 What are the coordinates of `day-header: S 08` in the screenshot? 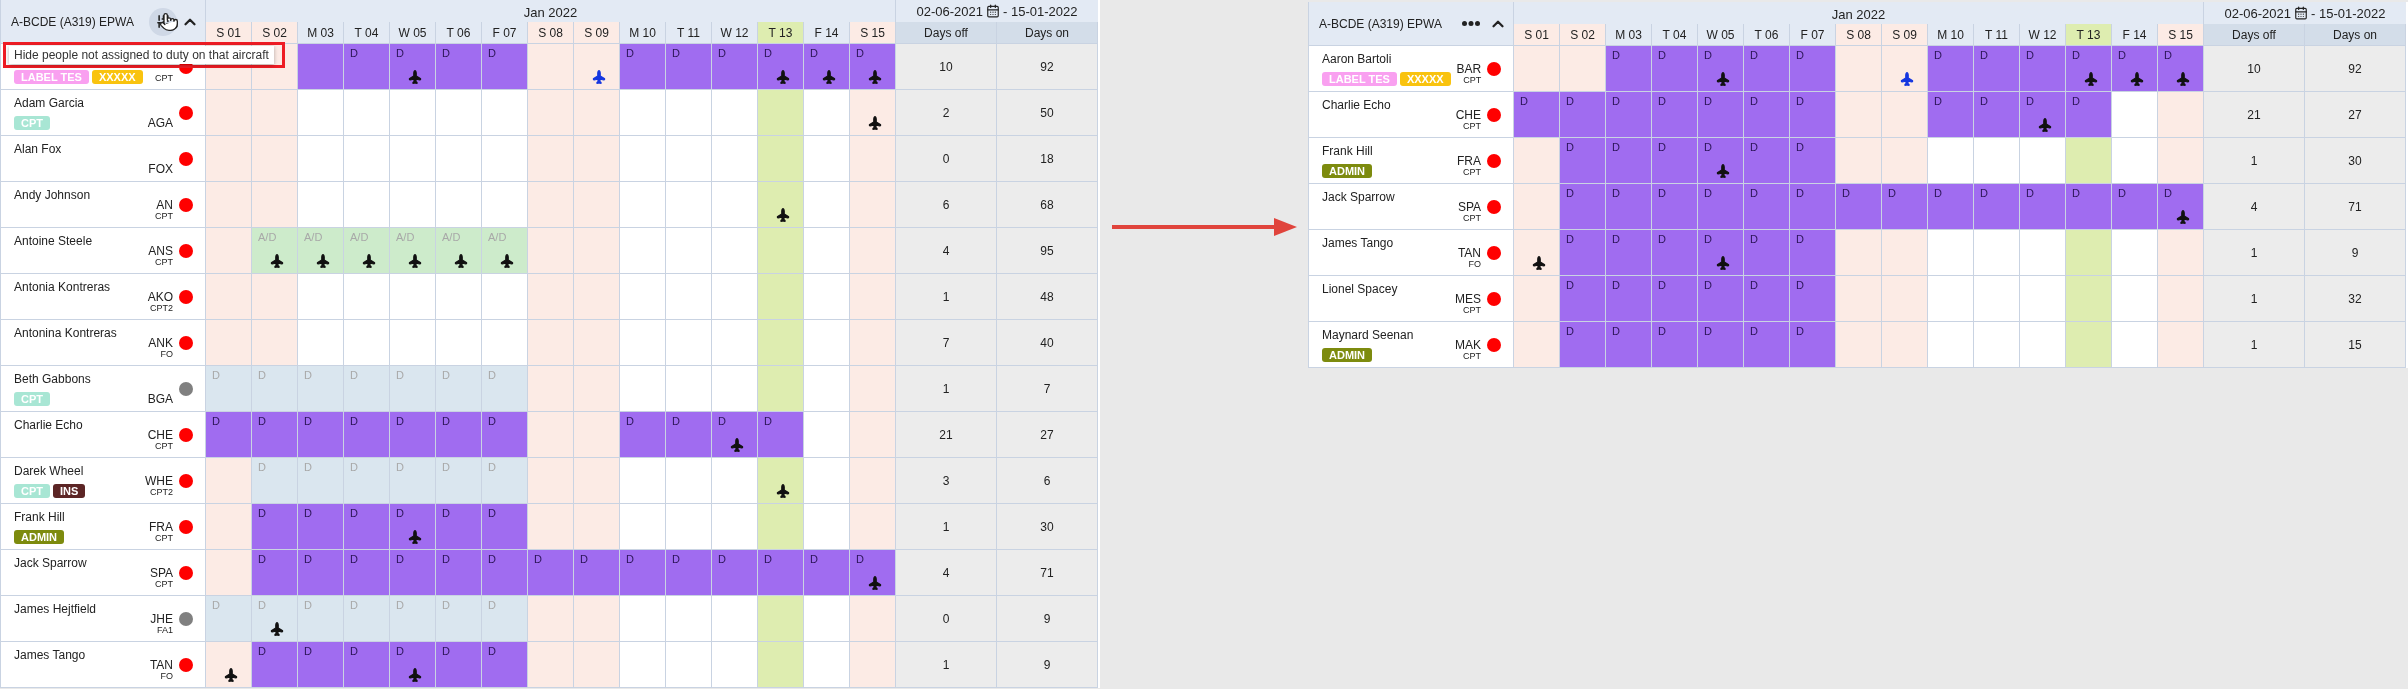 It's located at (551, 33).